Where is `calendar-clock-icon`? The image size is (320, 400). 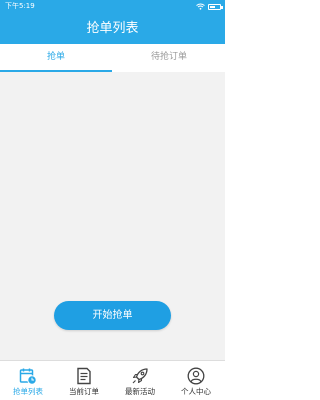
calendar-clock-icon is located at coordinates (28, 376).